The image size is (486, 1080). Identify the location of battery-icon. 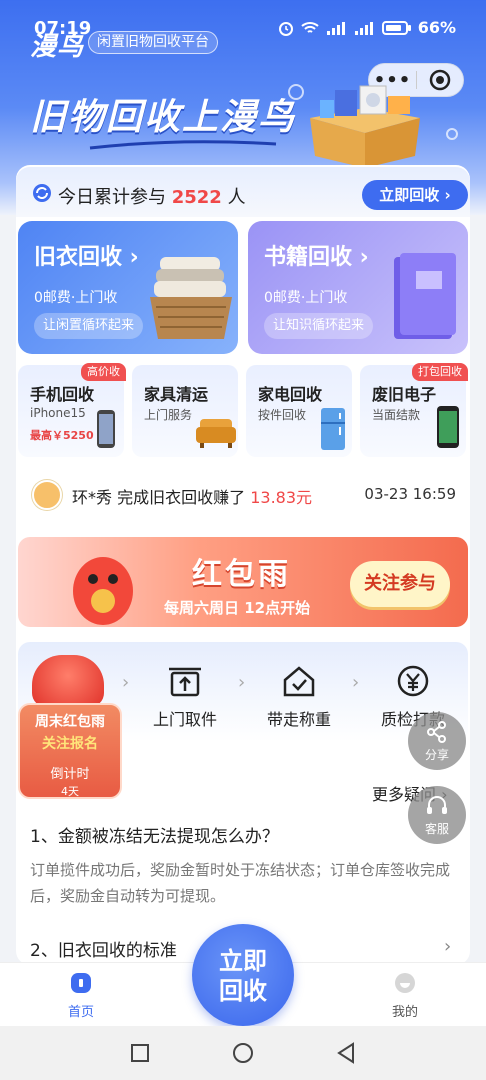
(396, 27).